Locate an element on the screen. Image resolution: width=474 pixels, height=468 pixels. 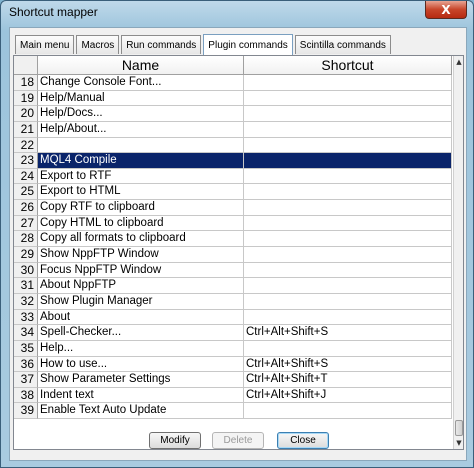
table-row: 33 About is located at coordinates (234, 317).